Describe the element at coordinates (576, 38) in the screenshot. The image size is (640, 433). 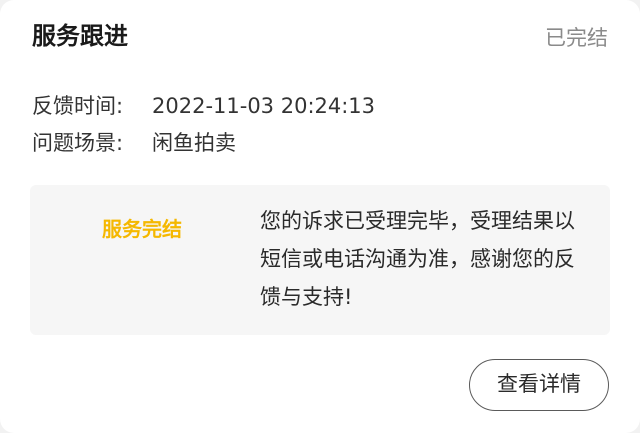
I see `status-badge: 已完结` at that location.